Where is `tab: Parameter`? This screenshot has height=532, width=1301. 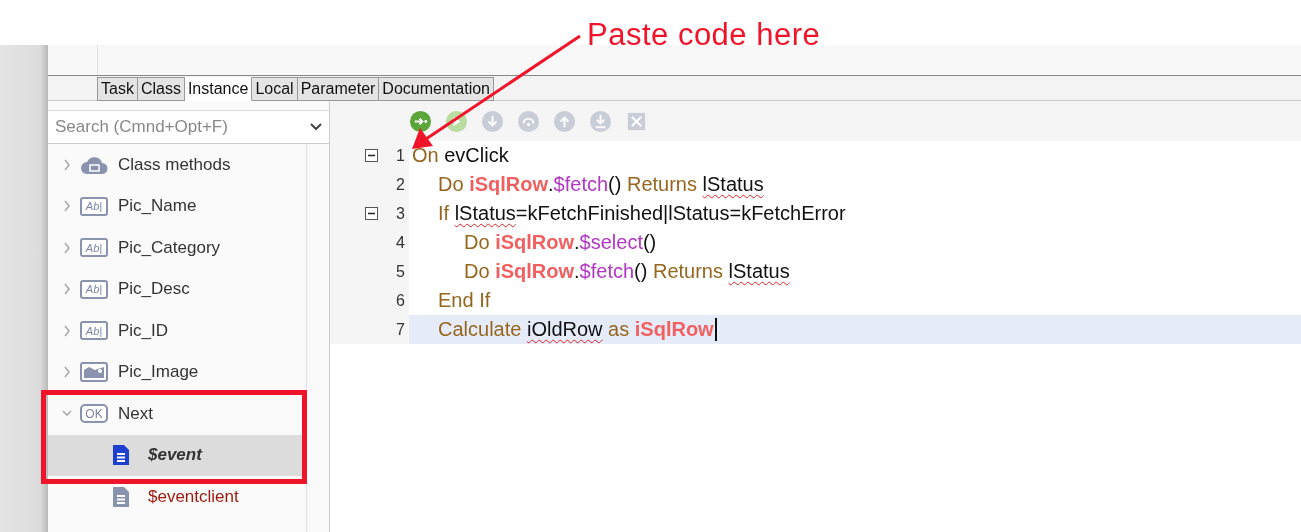 tab: Parameter is located at coordinates (338, 89).